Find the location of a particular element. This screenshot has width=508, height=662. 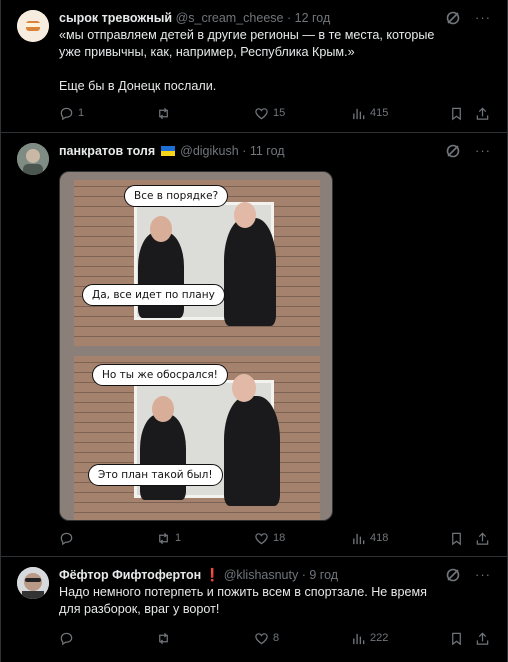

views-button: 222 is located at coordinates (369, 638).